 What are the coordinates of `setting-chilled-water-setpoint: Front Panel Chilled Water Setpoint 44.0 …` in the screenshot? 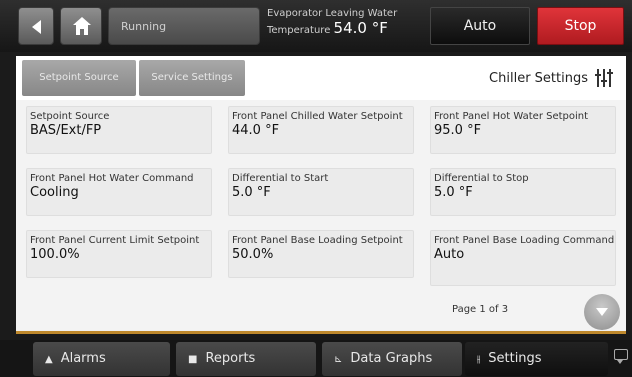 It's located at (321, 130).